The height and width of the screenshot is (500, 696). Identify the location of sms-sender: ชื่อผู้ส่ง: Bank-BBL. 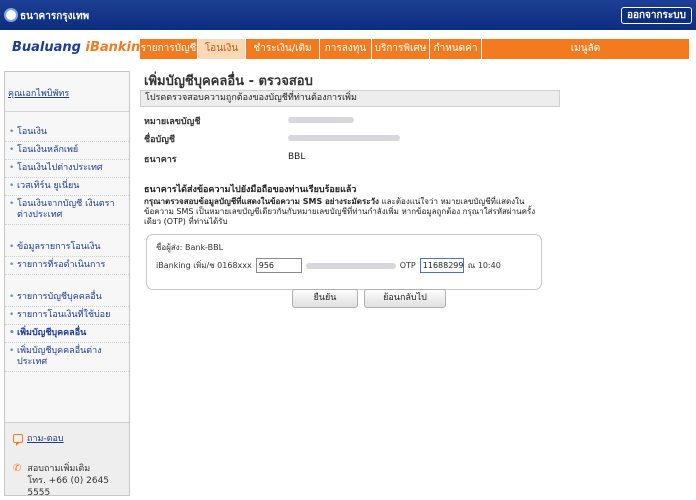
(190, 247).